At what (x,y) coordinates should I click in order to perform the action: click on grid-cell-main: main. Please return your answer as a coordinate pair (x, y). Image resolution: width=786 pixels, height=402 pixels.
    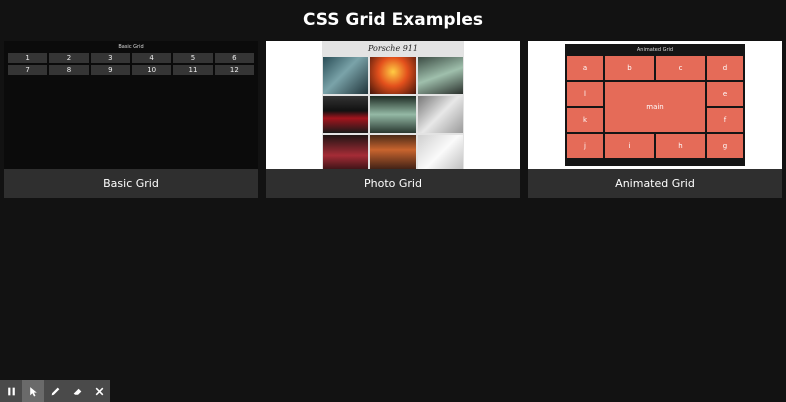
    Looking at the image, I should click on (655, 107).